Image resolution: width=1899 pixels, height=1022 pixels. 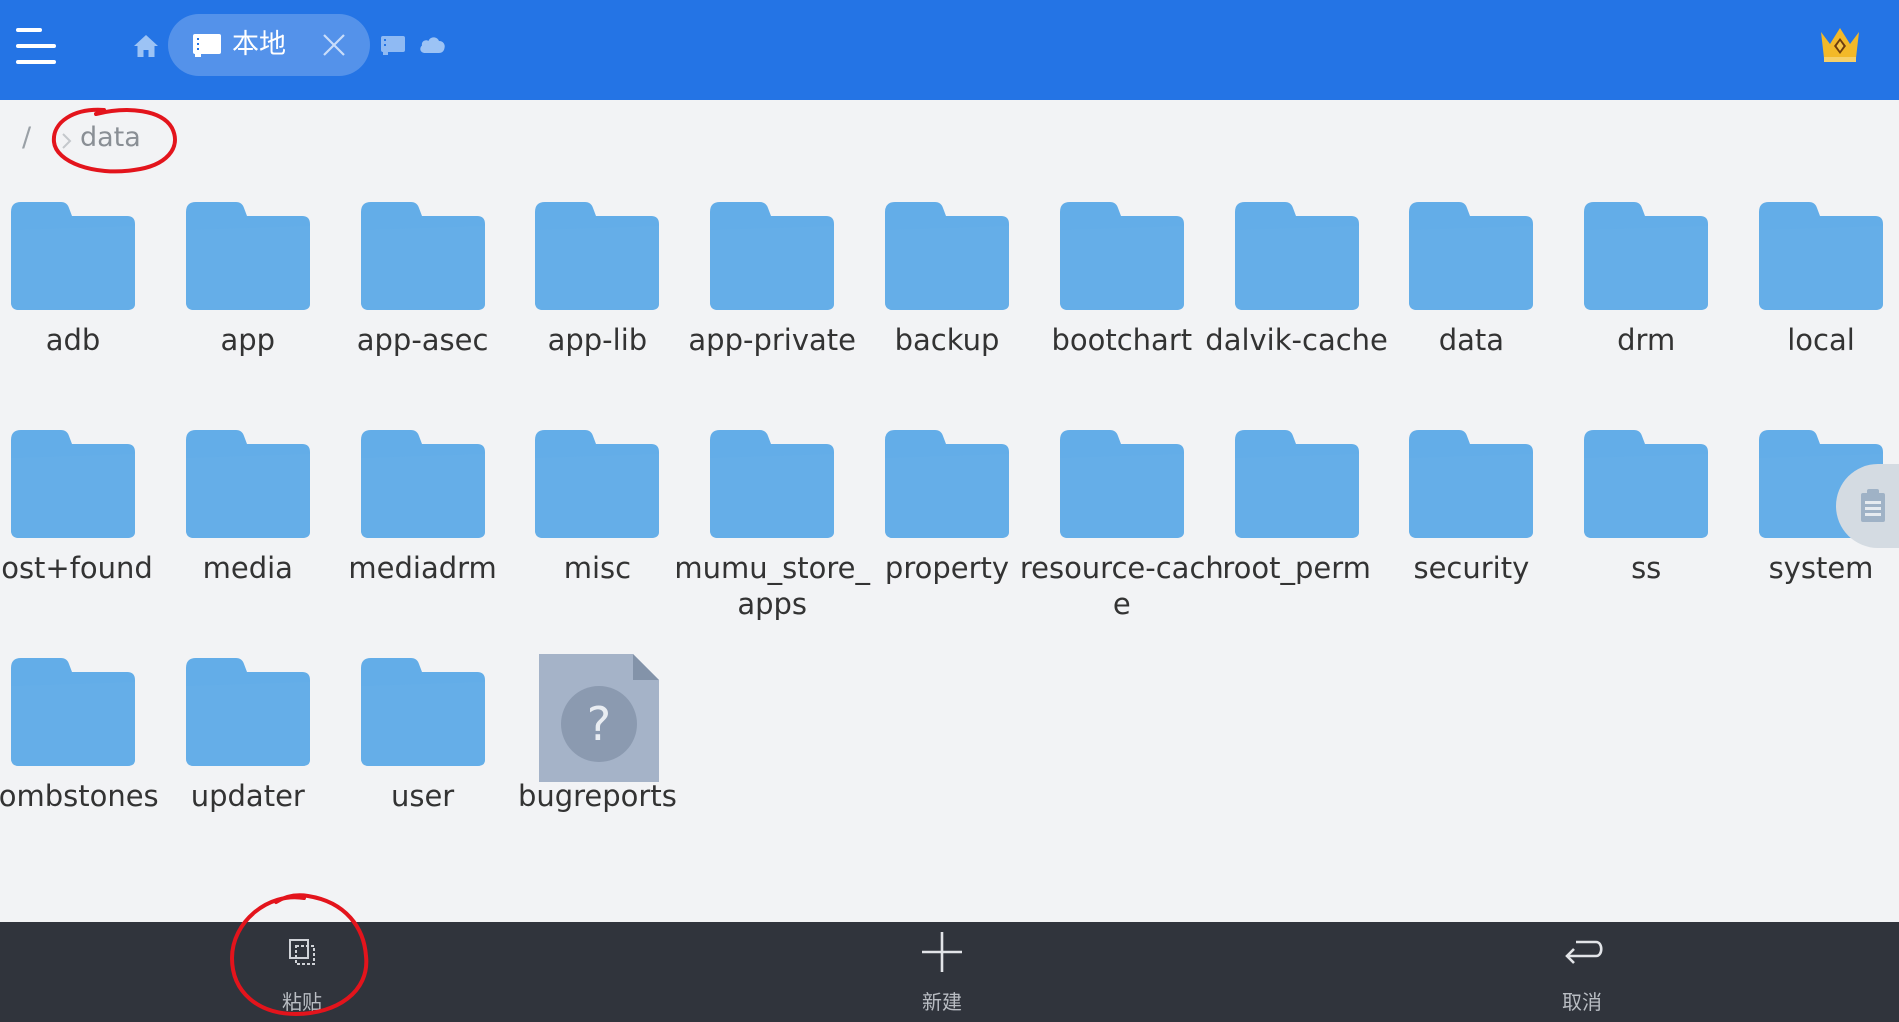 I want to click on undo-icon, so click(x=1584, y=952).